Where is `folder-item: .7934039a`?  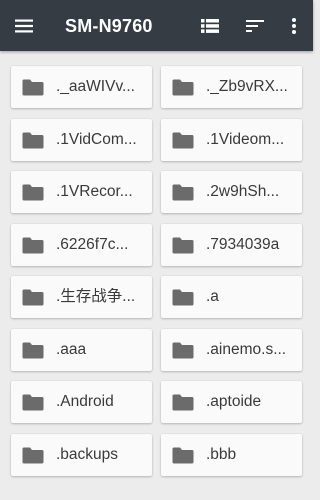 folder-item: .7934039a is located at coordinates (231, 244).